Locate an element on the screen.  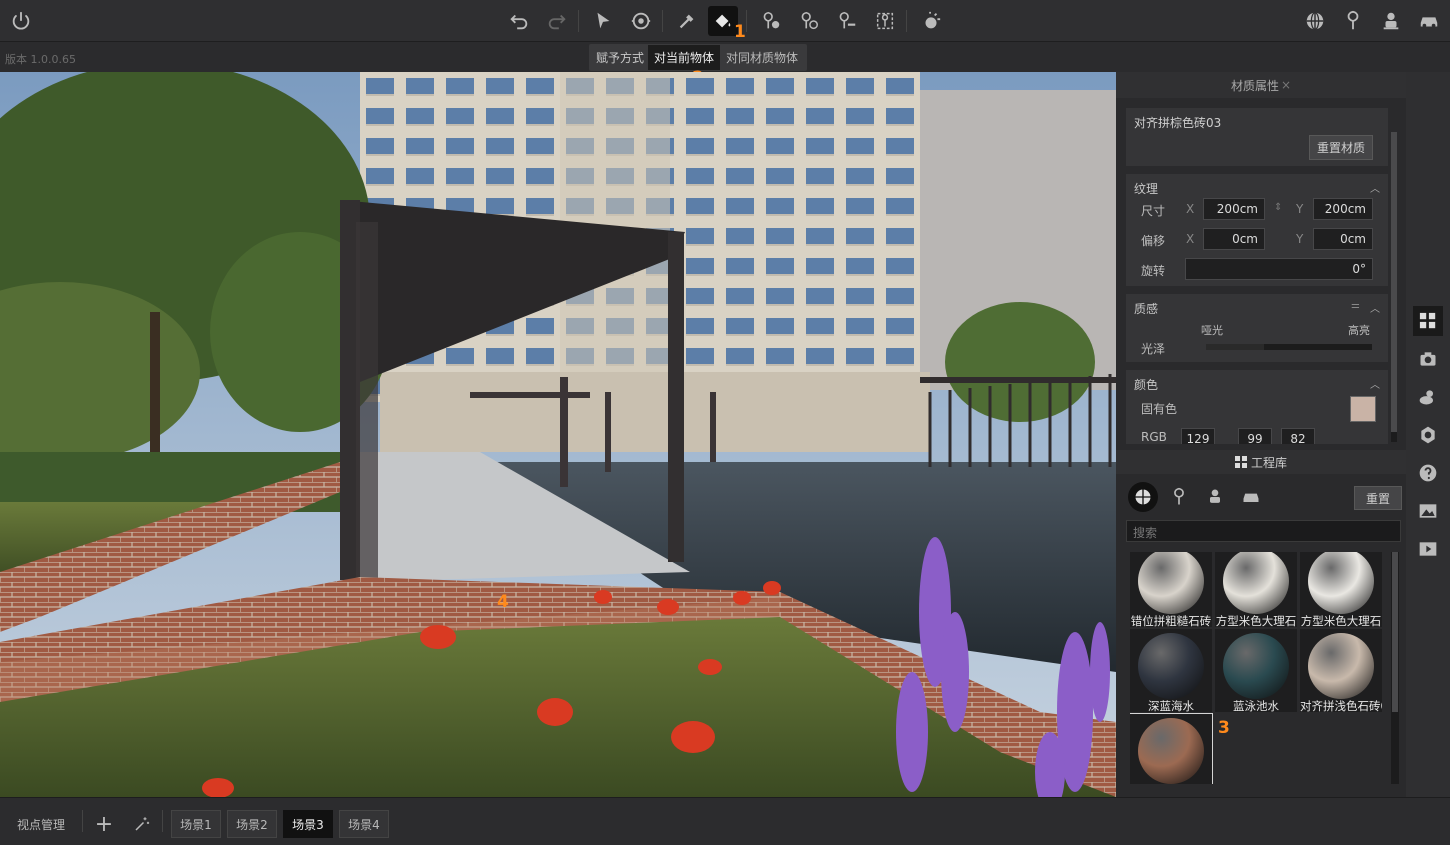
undo-icon is located at coordinates (519, 21).